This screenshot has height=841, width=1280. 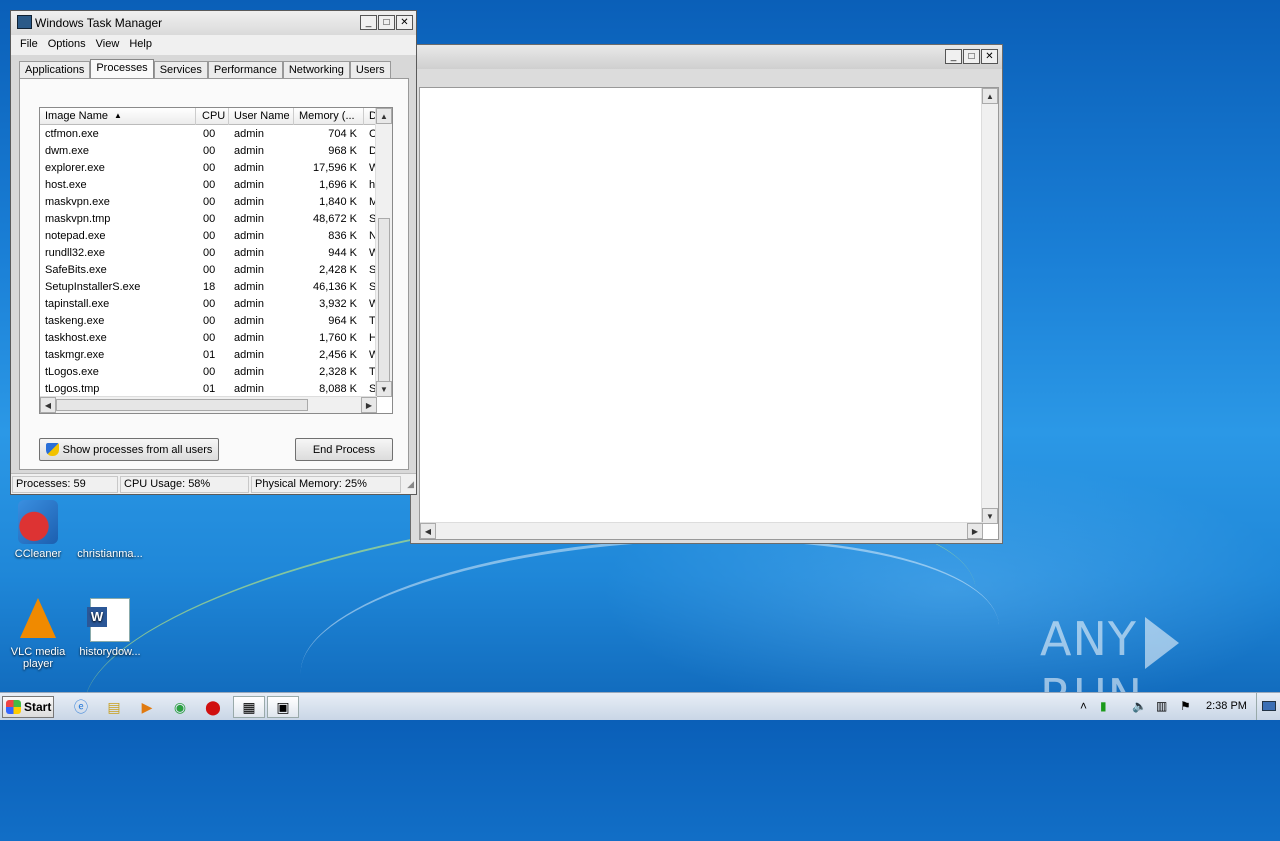 What do you see at coordinates (140, 45) in the screenshot?
I see `menu-help: Help` at bounding box center [140, 45].